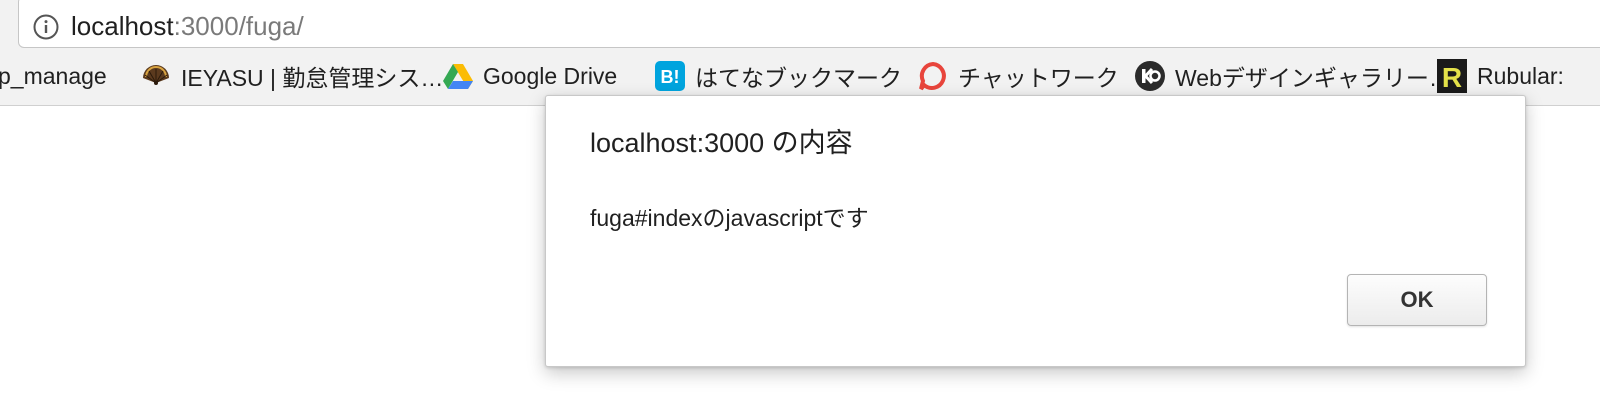 The image size is (1600, 412). What do you see at coordinates (721, 143) in the screenshot?
I see `dialog-title: localhost:3000 の内容` at bounding box center [721, 143].